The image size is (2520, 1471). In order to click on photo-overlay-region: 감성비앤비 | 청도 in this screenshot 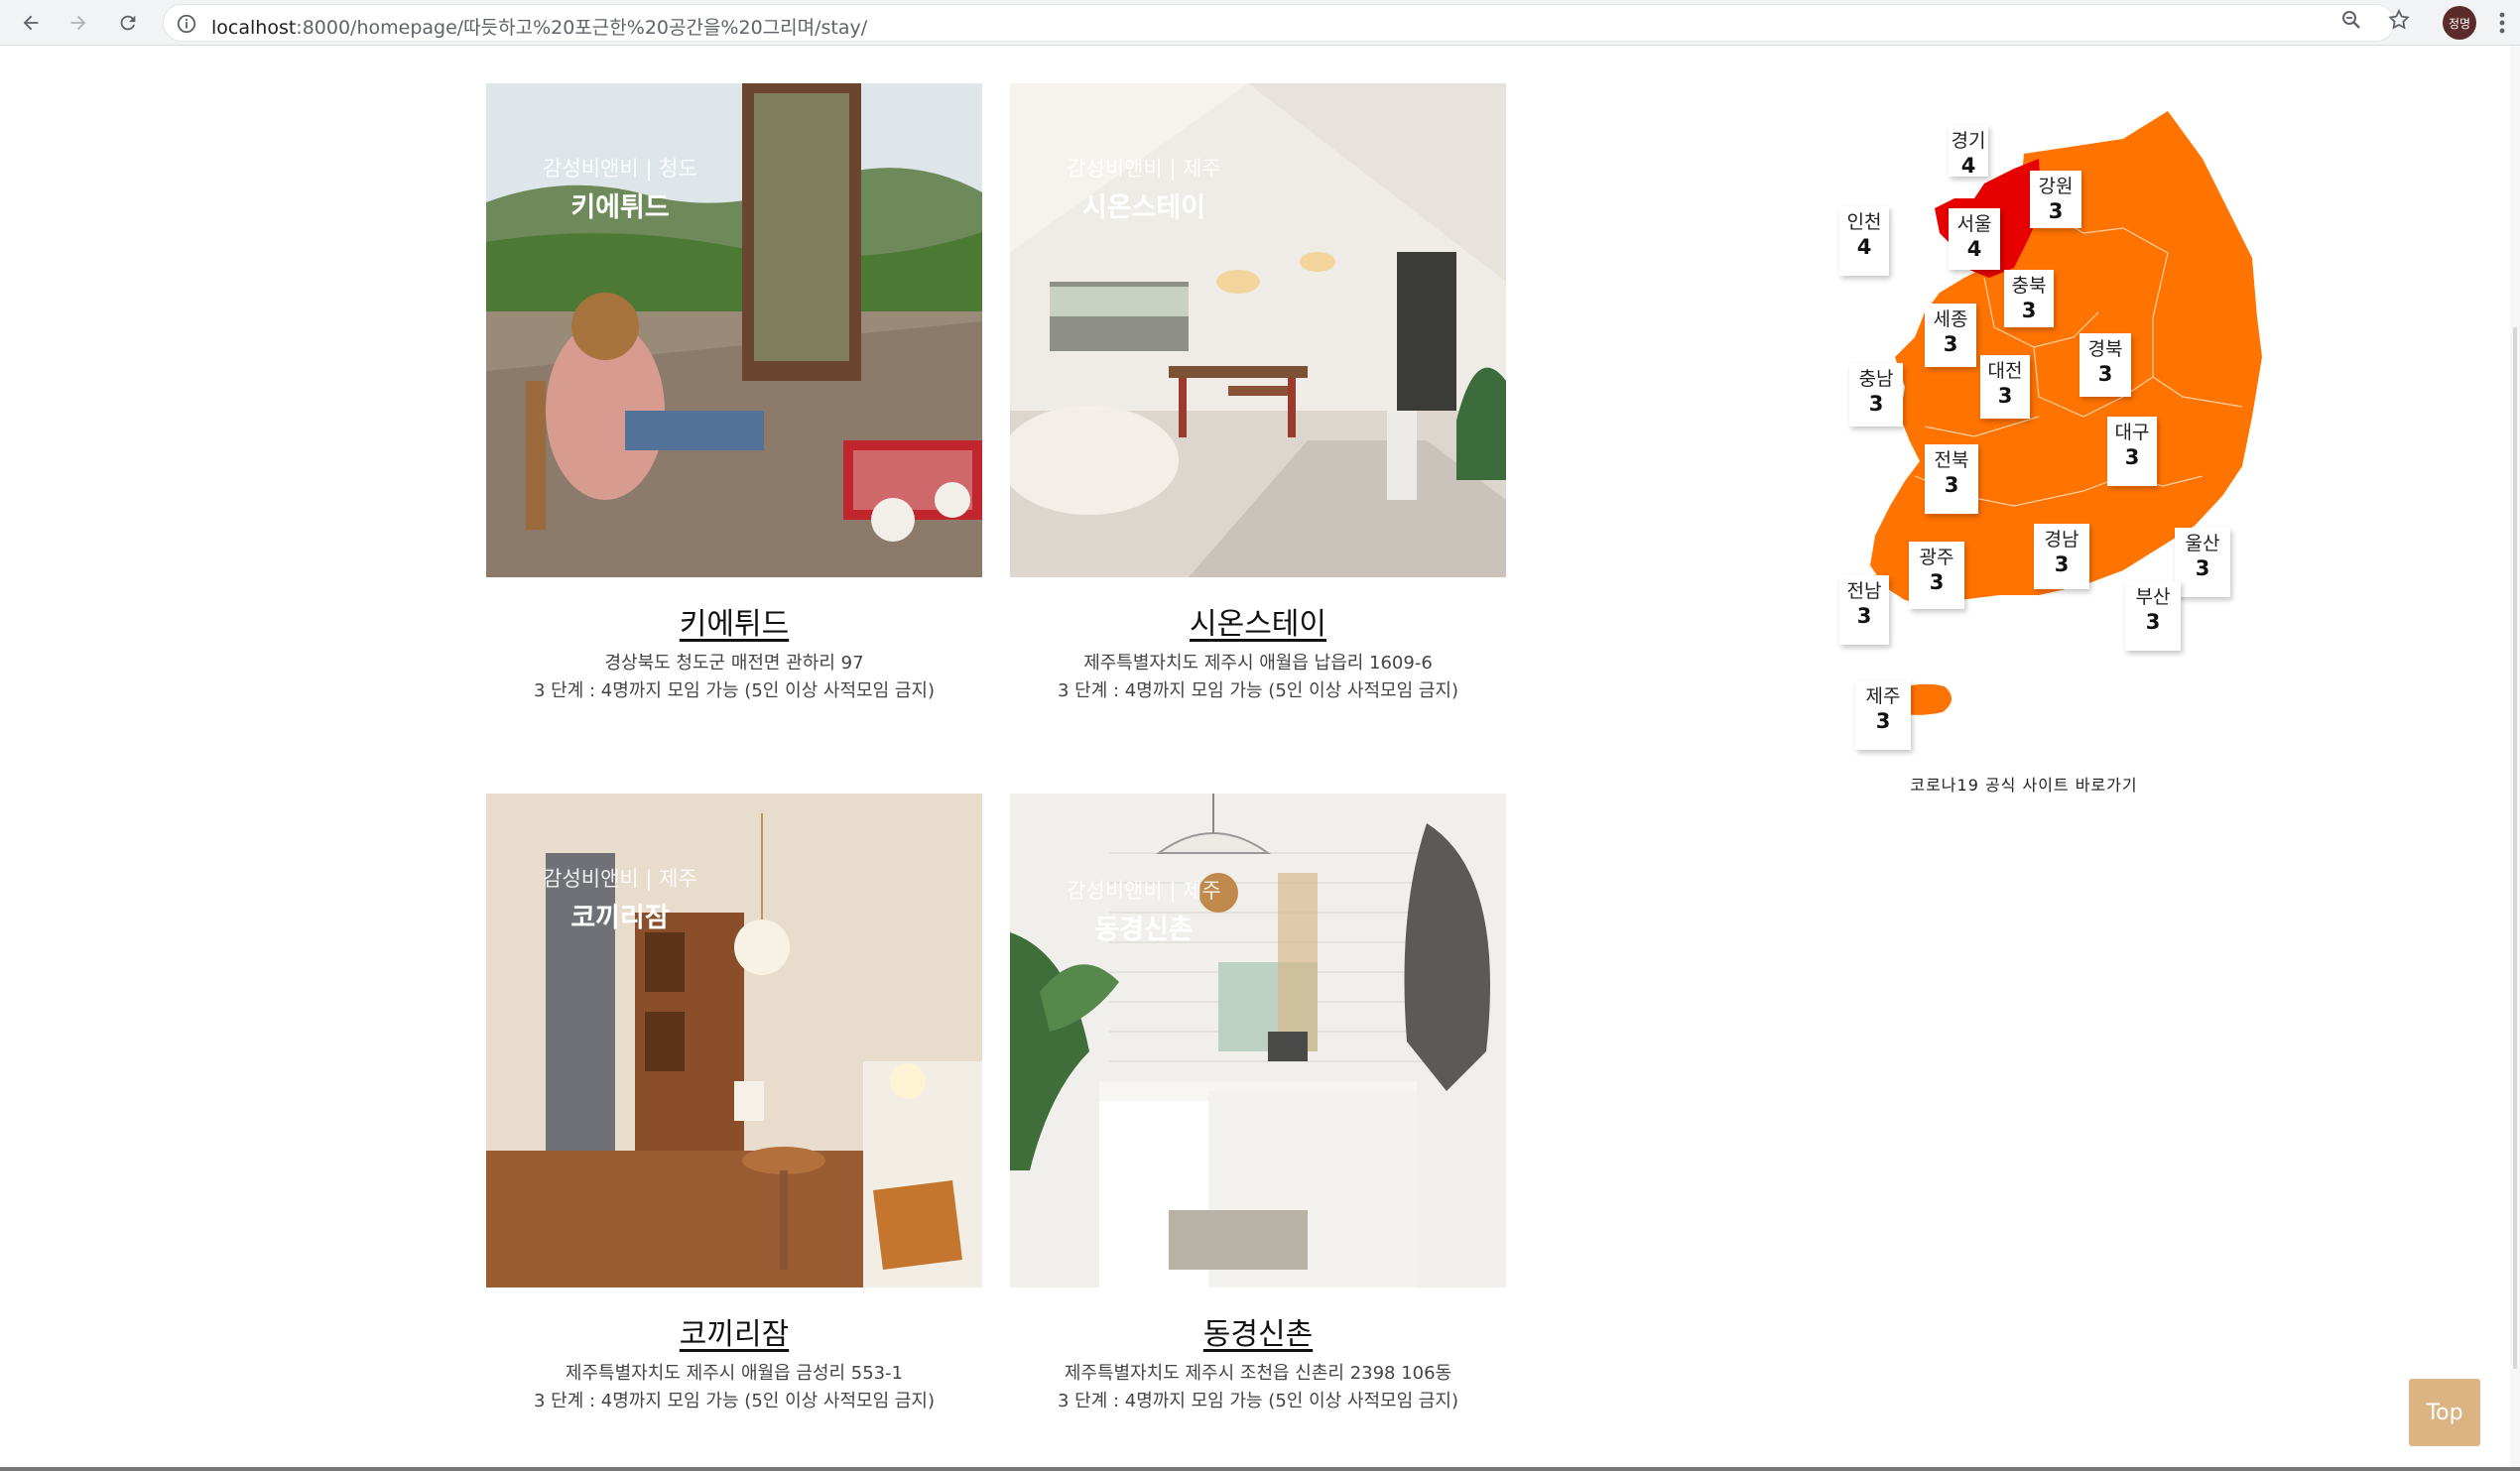, I will do `click(620, 169)`.